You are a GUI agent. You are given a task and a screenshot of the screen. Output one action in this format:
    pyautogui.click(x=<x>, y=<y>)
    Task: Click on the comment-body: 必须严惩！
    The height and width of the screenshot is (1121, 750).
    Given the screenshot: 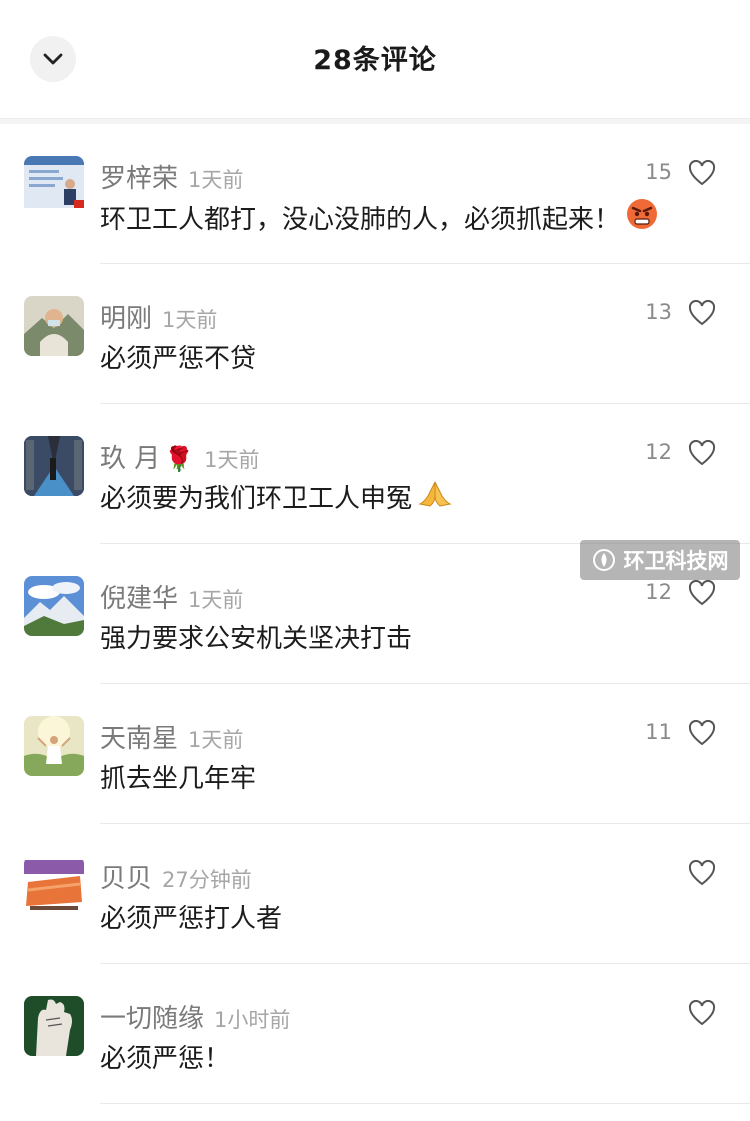 What is the action you would take?
    pyautogui.click(x=165, y=1059)
    